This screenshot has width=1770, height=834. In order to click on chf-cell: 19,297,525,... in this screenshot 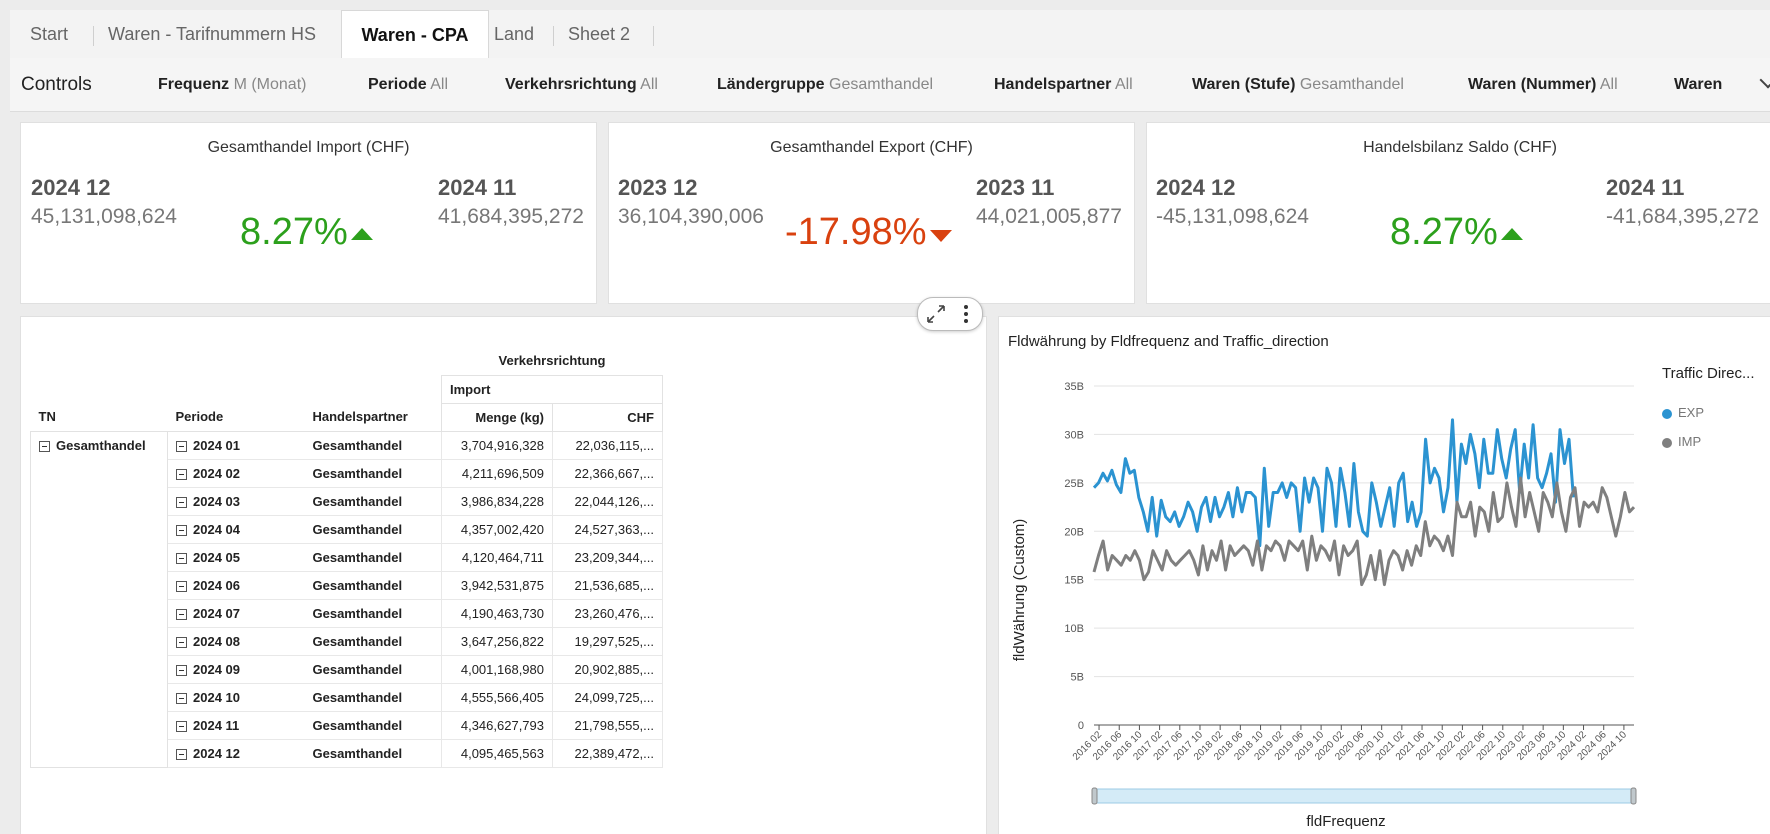, I will do `click(607, 641)`.